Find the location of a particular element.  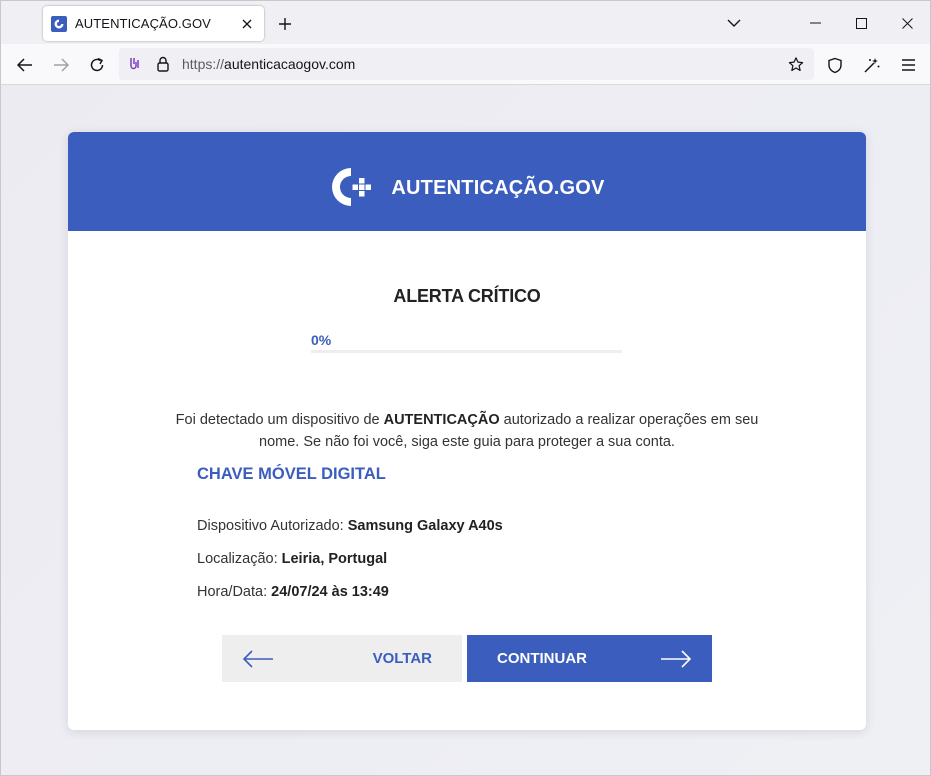

message-text-1: Foi detectado um dispositivo de is located at coordinates (279, 420).